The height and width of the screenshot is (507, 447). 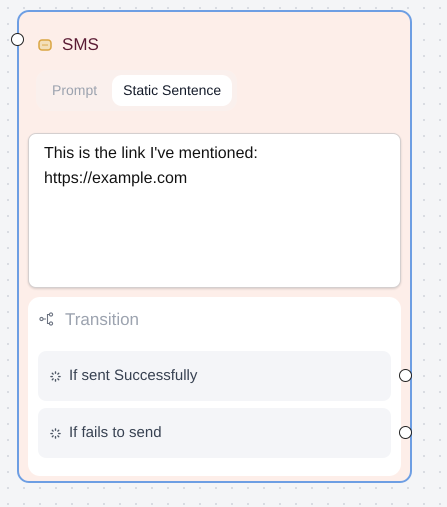 What do you see at coordinates (45, 44) in the screenshot?
I see `chat-icon` at bounding box center [45, 44].